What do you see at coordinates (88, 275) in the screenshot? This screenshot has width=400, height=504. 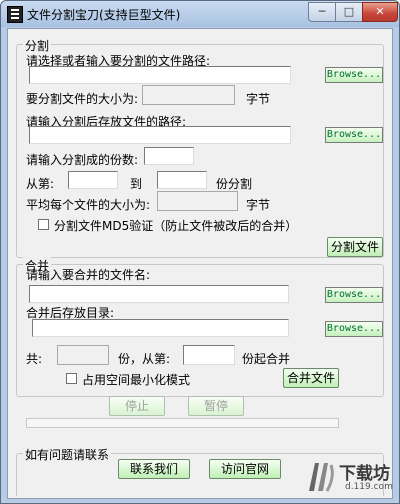 I see `merge-source-label: 请输入要合并的文件名:` at bounding box center [88, 275].